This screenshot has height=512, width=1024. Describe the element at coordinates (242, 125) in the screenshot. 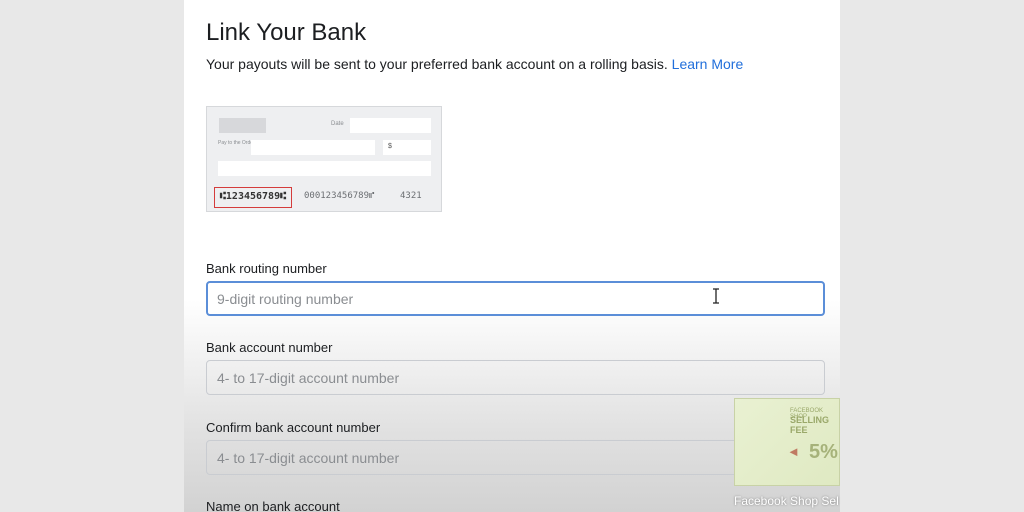

I see `check-logo-placeholder` at that location.